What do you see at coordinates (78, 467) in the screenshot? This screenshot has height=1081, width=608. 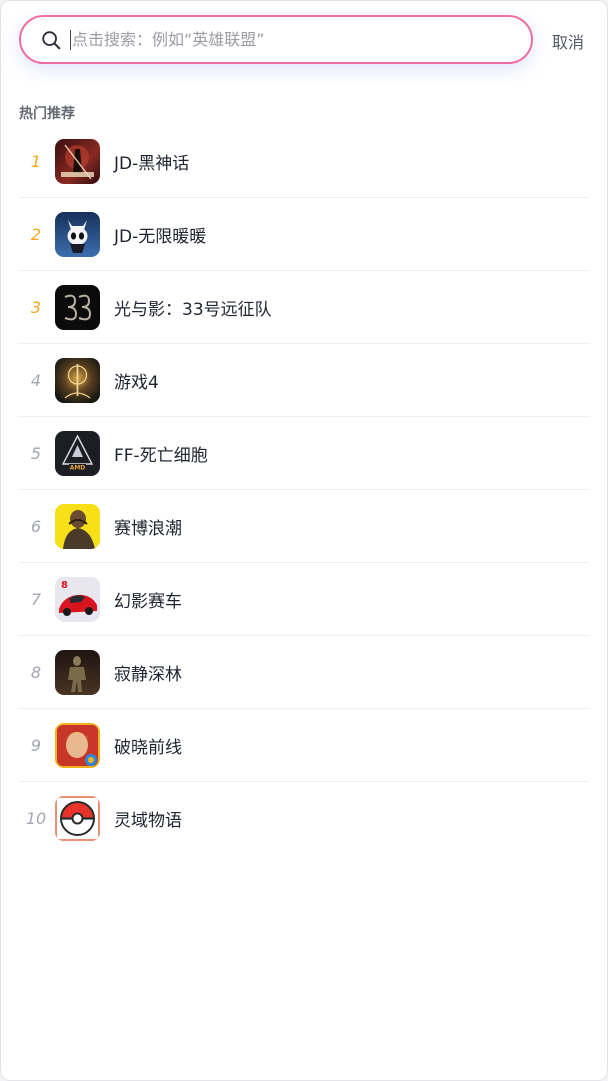 I see `svg-text: AMD` at bounding box center [78, 467].